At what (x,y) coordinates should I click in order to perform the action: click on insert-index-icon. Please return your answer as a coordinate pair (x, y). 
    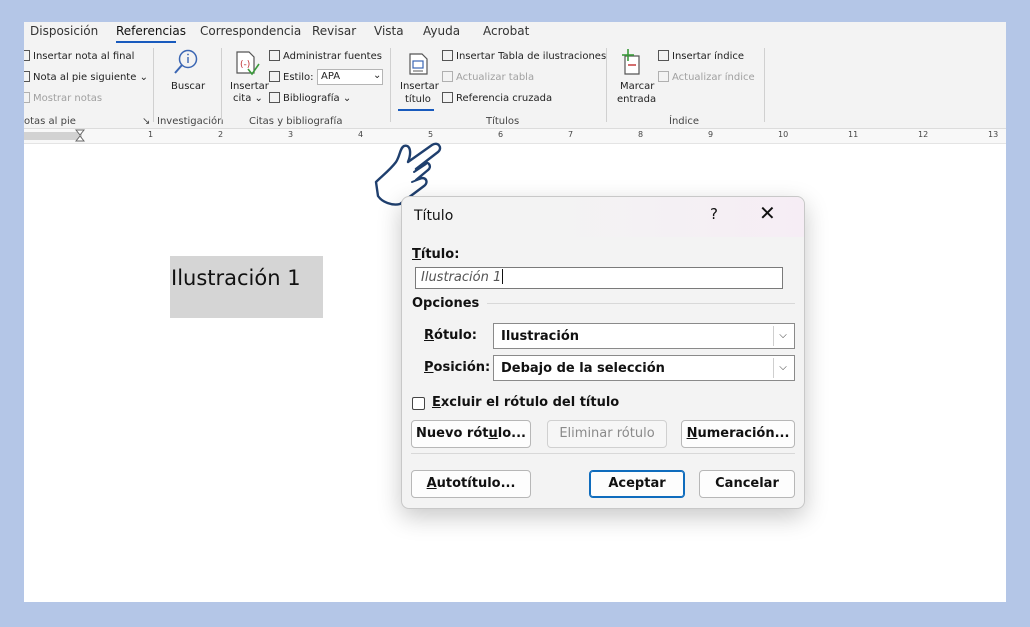
    Looking at the image, I should click on (663, 55).